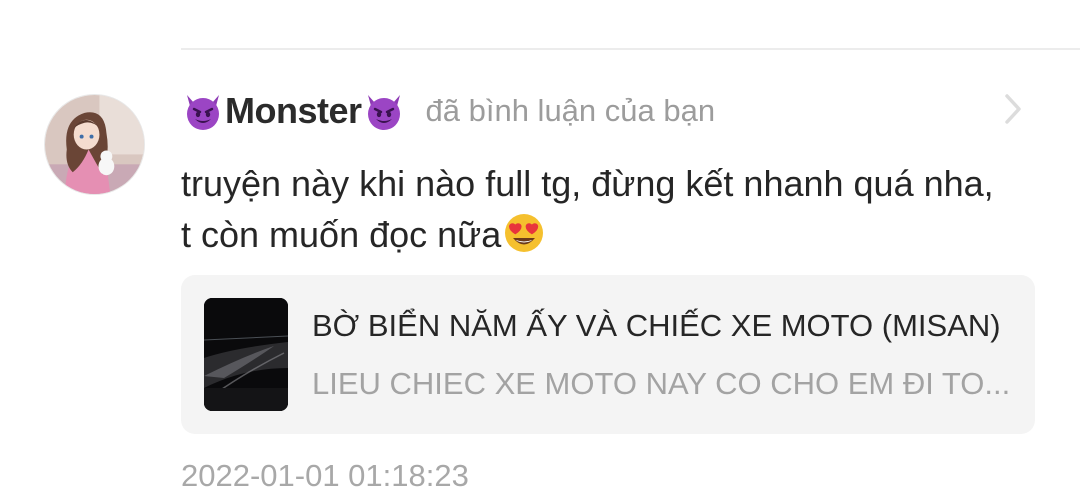 This screenshot has width=1080, height=494. Describe the element at coordinates (630, 49) in the screenshot. I see `top-divider` at that location.